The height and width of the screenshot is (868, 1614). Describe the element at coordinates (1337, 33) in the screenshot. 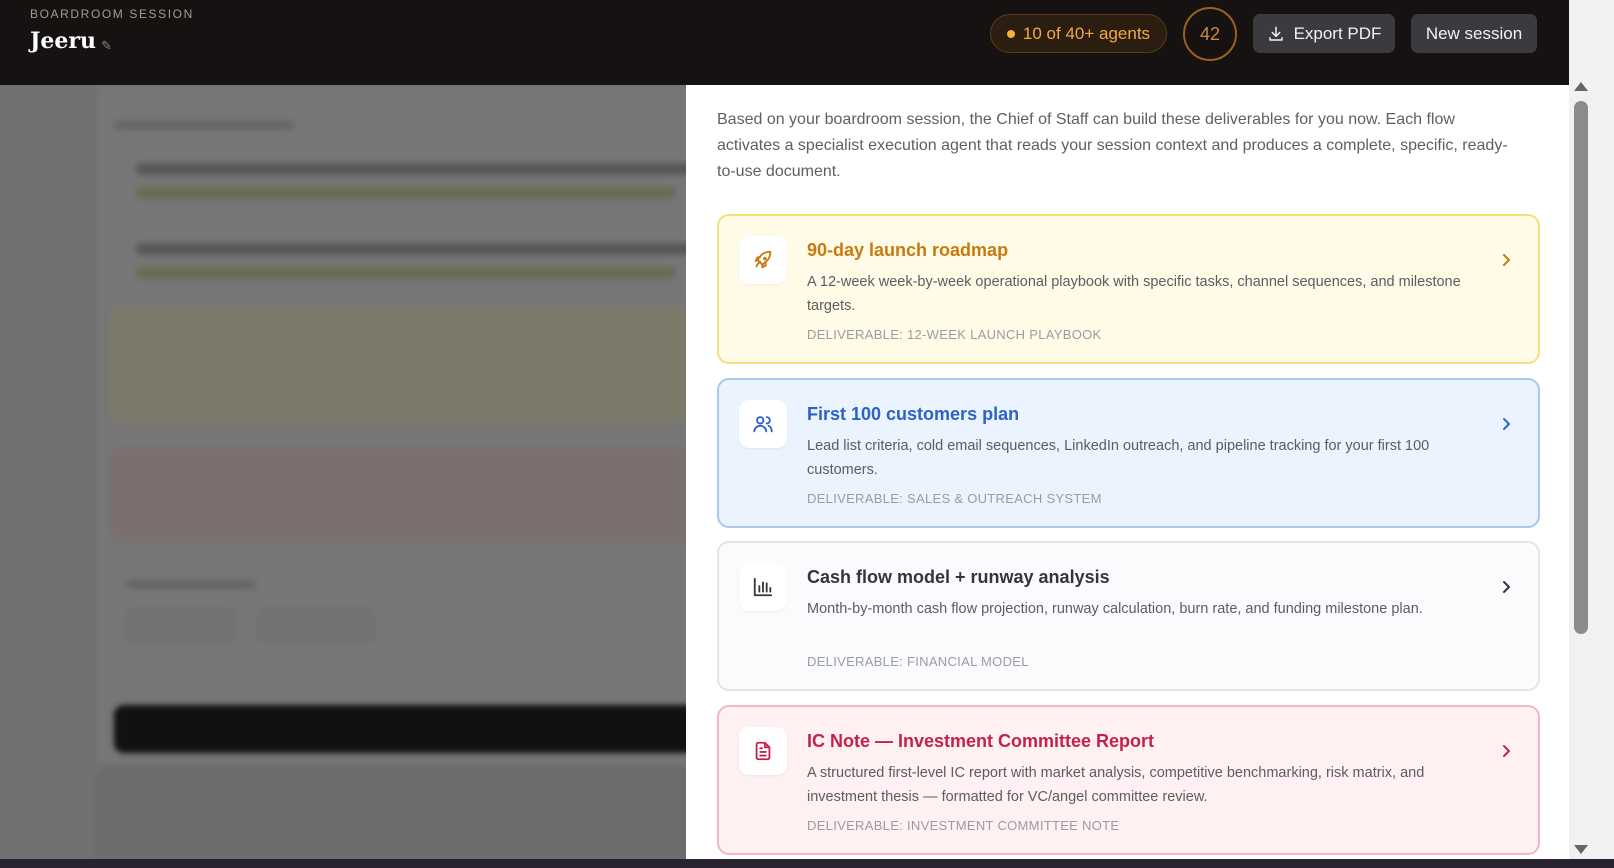

I see `export-pdf-label: Export PDF` at that location.